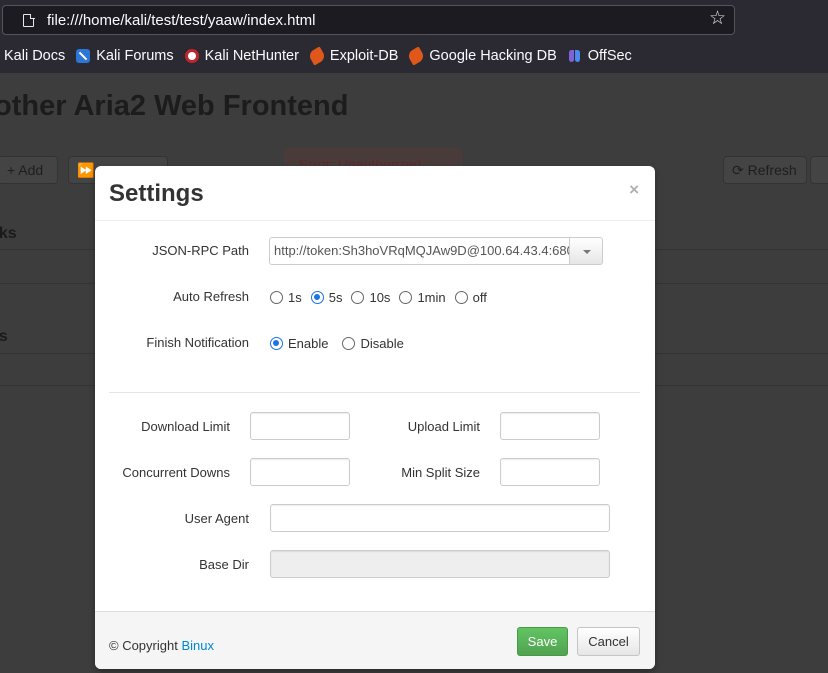 The image size is (828, 673). Describe the element at coordinates (308, 343) in the screenshot. I see `radio-label: Enable` at that location.